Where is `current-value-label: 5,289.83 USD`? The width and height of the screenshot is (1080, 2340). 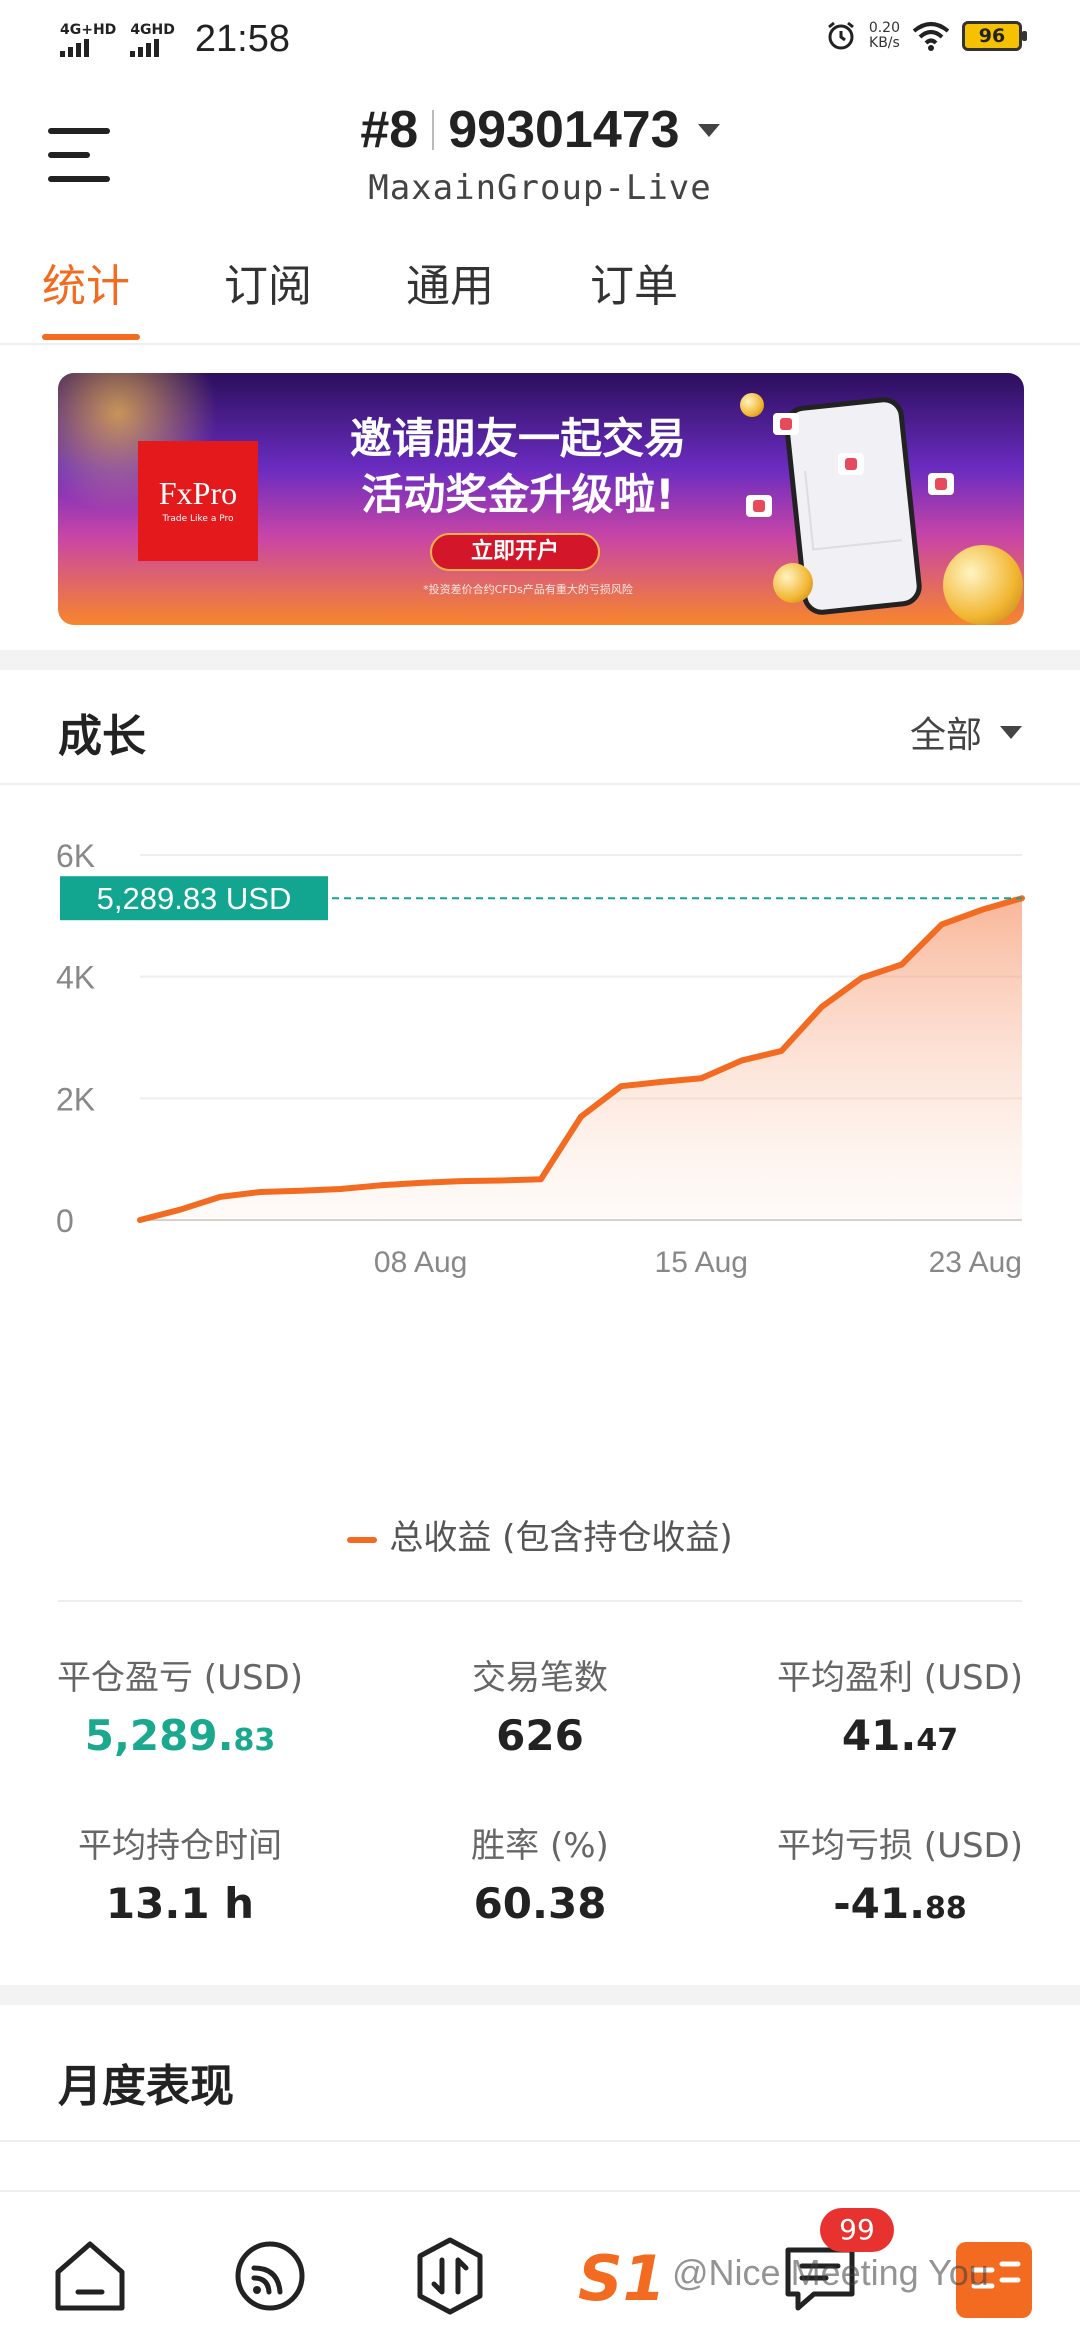 current-value-label: 5,289.83 USD is located at coordinates (194, 898).